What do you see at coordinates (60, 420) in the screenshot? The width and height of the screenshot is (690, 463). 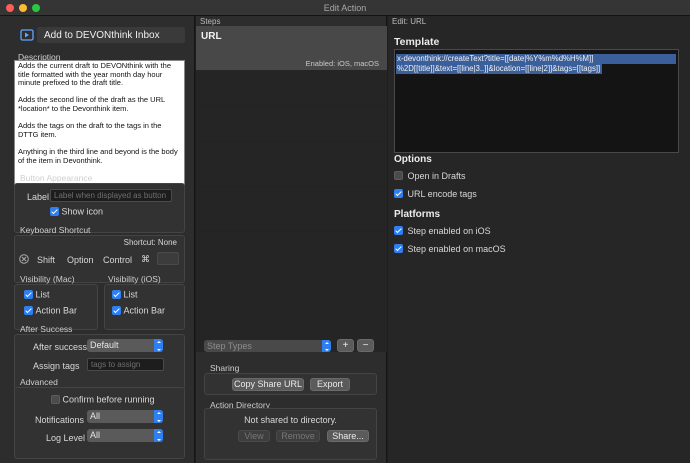 I see `notifications-caption: Notifications` at bounding box center [60, 420].